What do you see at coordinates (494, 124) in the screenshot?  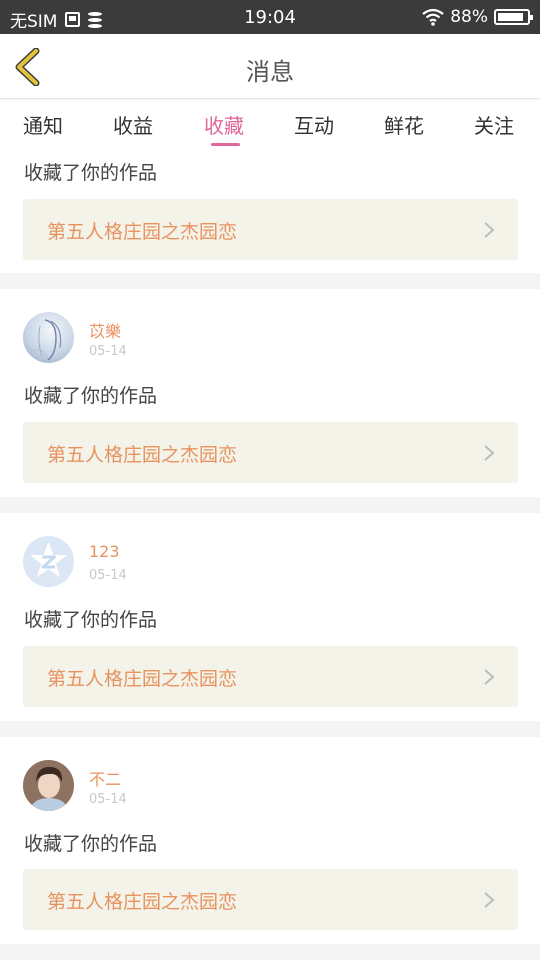 I see `tab-following: 关注` at bounding box center [494, 124].